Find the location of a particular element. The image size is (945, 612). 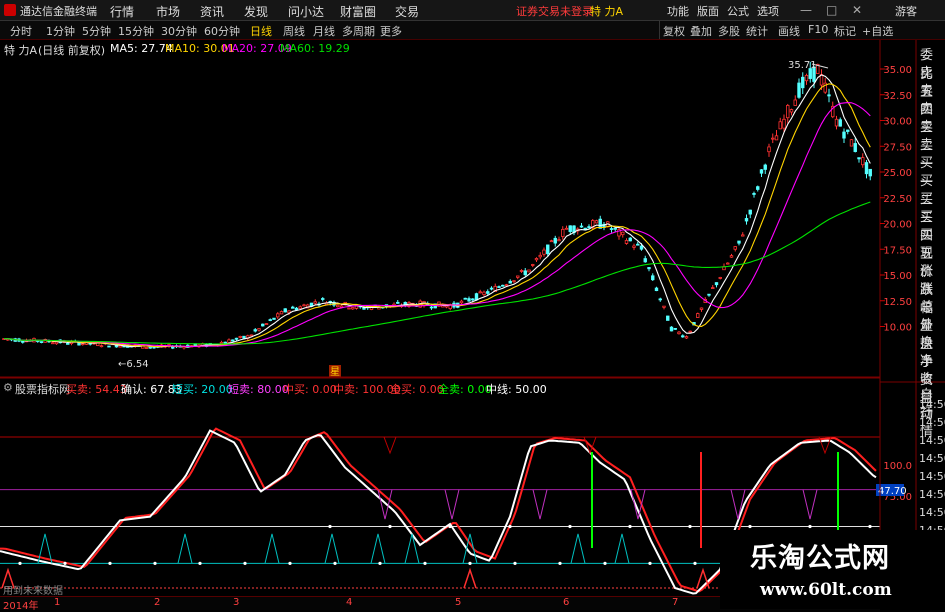

short-sell-spike is located at coordinates (638, 504).